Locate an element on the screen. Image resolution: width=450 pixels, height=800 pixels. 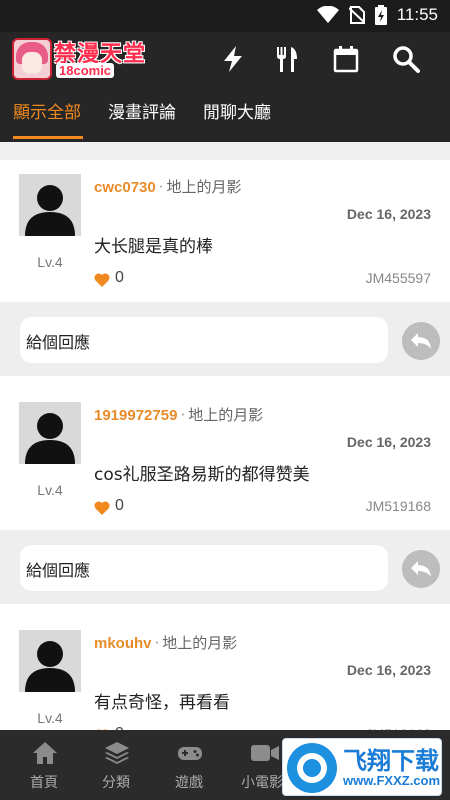
comic-id: JM455597 is located at coordinates (398, 278).